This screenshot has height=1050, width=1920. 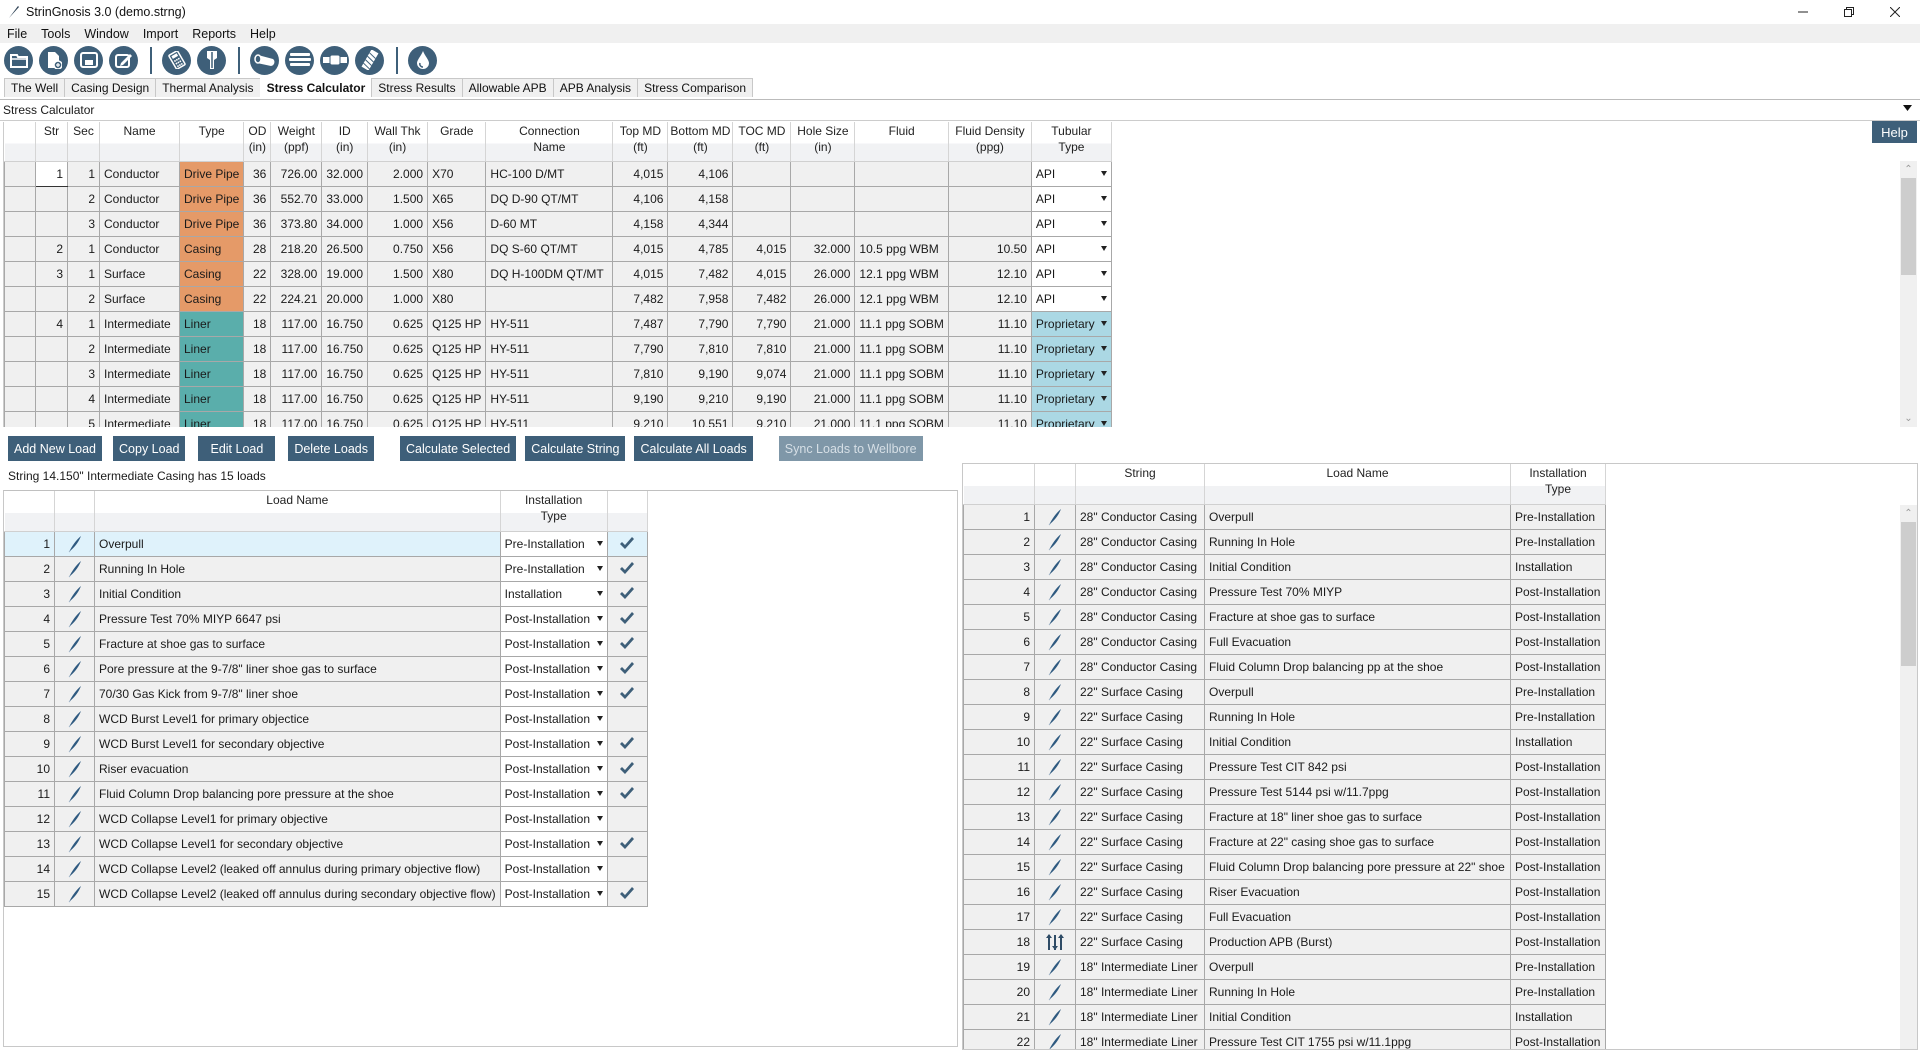 I want to click on row-number: 4, so click(x=999, y=591).